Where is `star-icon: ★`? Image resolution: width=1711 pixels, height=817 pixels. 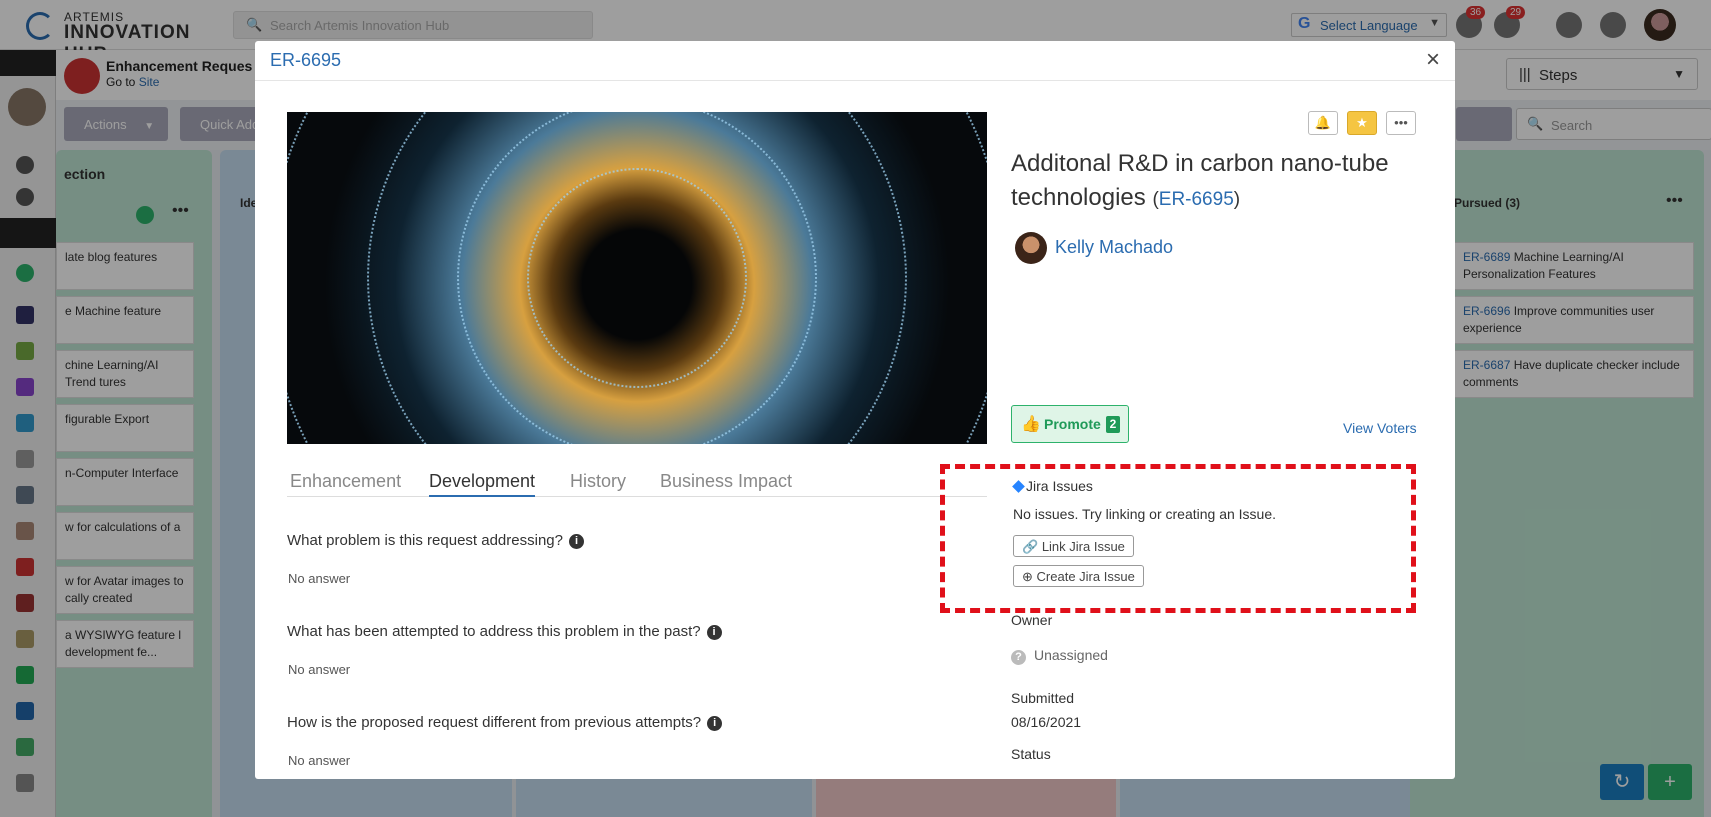
star-icon: ★ is located at coordinates (1362, 123).